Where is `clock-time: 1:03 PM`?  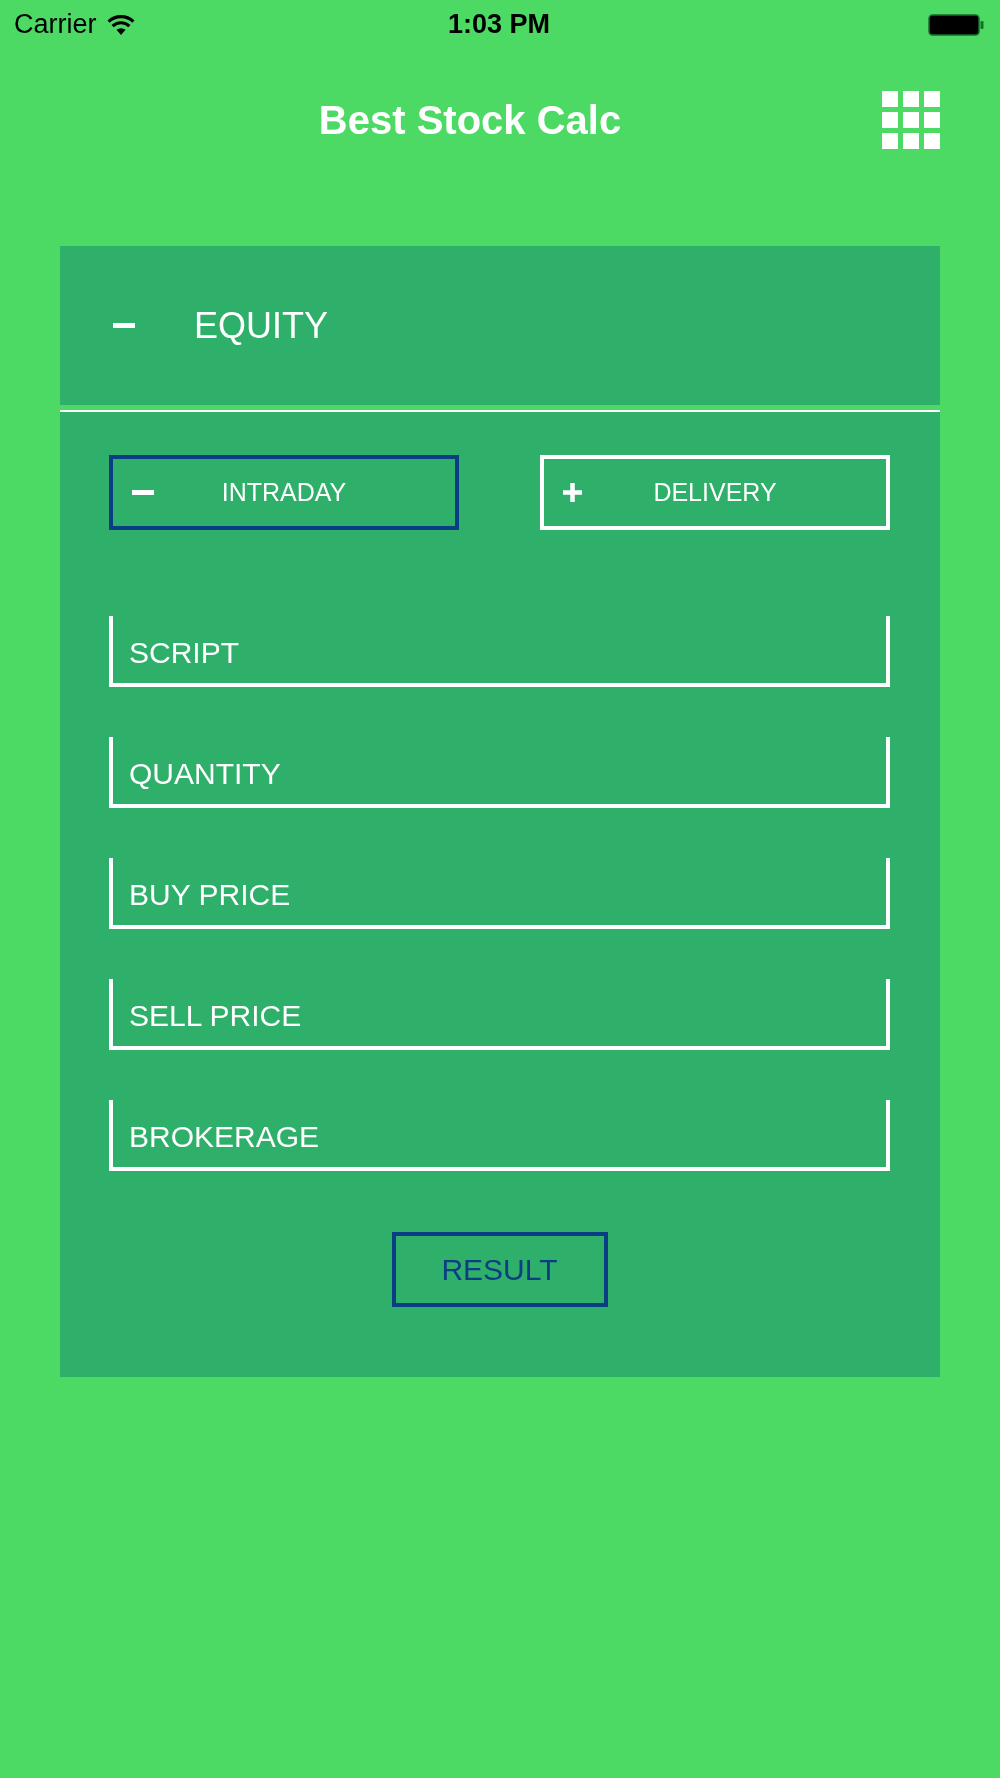
clock-time: 1:03 PM is located at coordinates (498, 25).